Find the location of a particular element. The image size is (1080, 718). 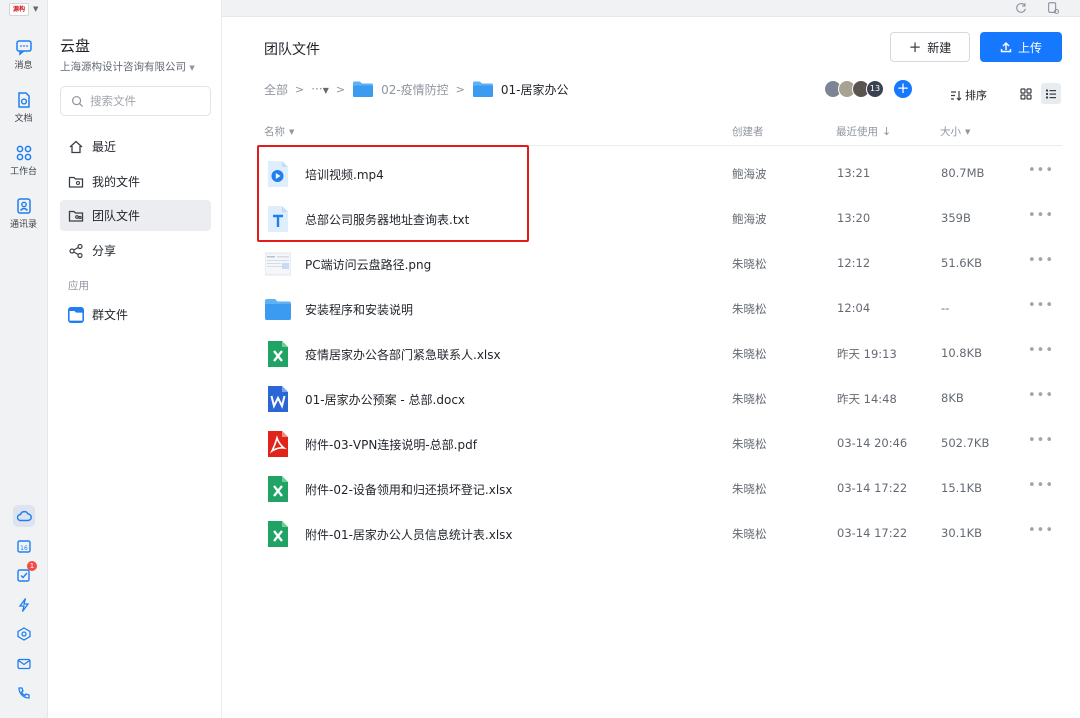

sidebar-item-recent: 最近 is located at coordinates (135, 146).